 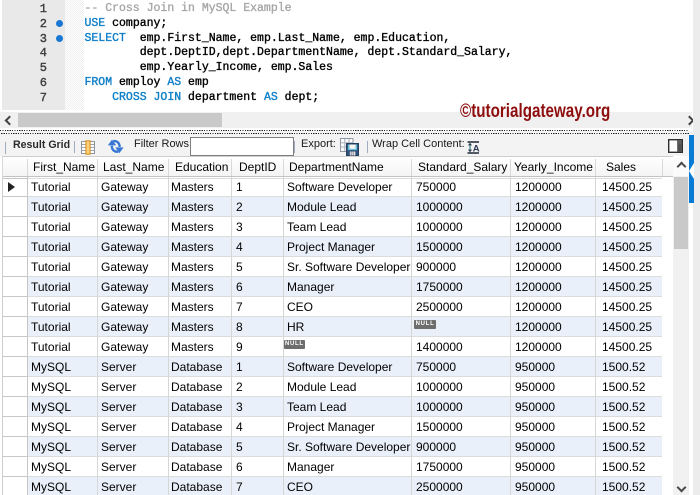 I want to click on svg-text: A, so click(x=476, y=149).